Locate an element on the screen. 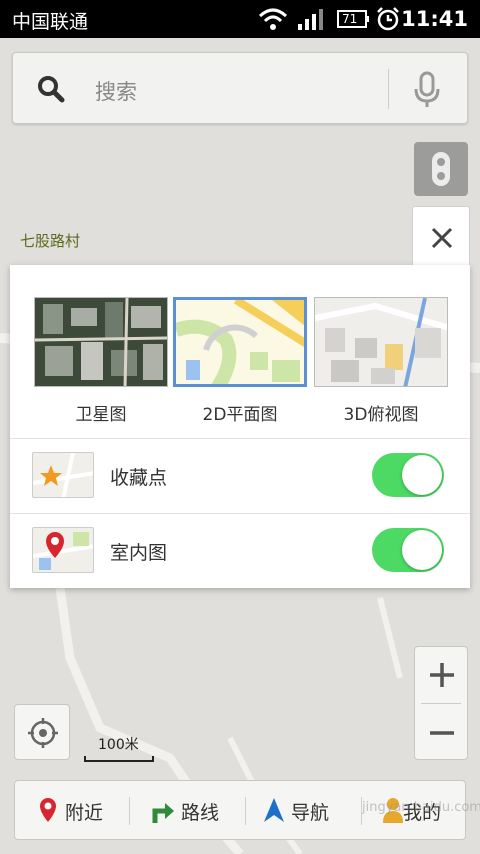 The width and height of the screenshot is (480, 854). nav-route-label: 路线 is located at coordinates (200, 813).